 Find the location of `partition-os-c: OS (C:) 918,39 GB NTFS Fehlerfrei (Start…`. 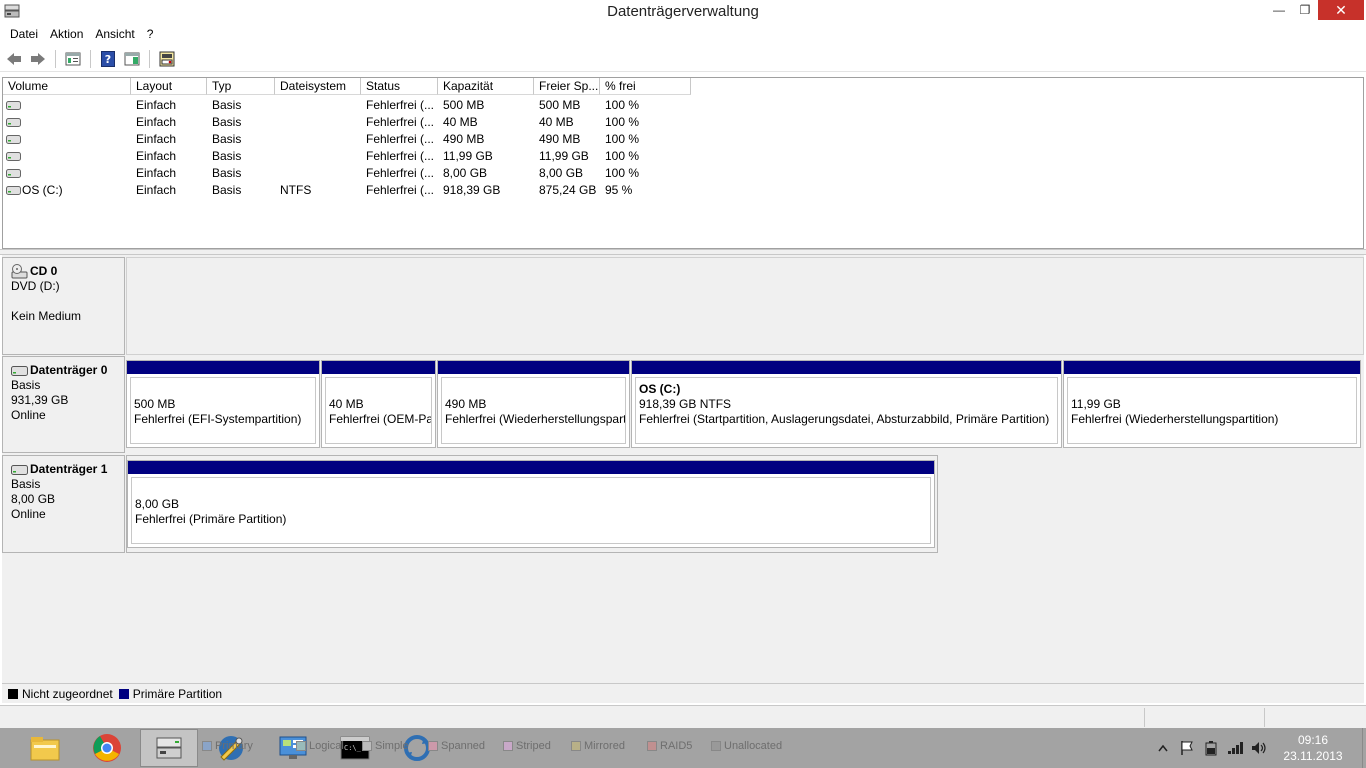

partition-os-c: OS (C:) 918,39 GB NTFS Fehlerfrei (Start… is located at coordinates (846, 404).